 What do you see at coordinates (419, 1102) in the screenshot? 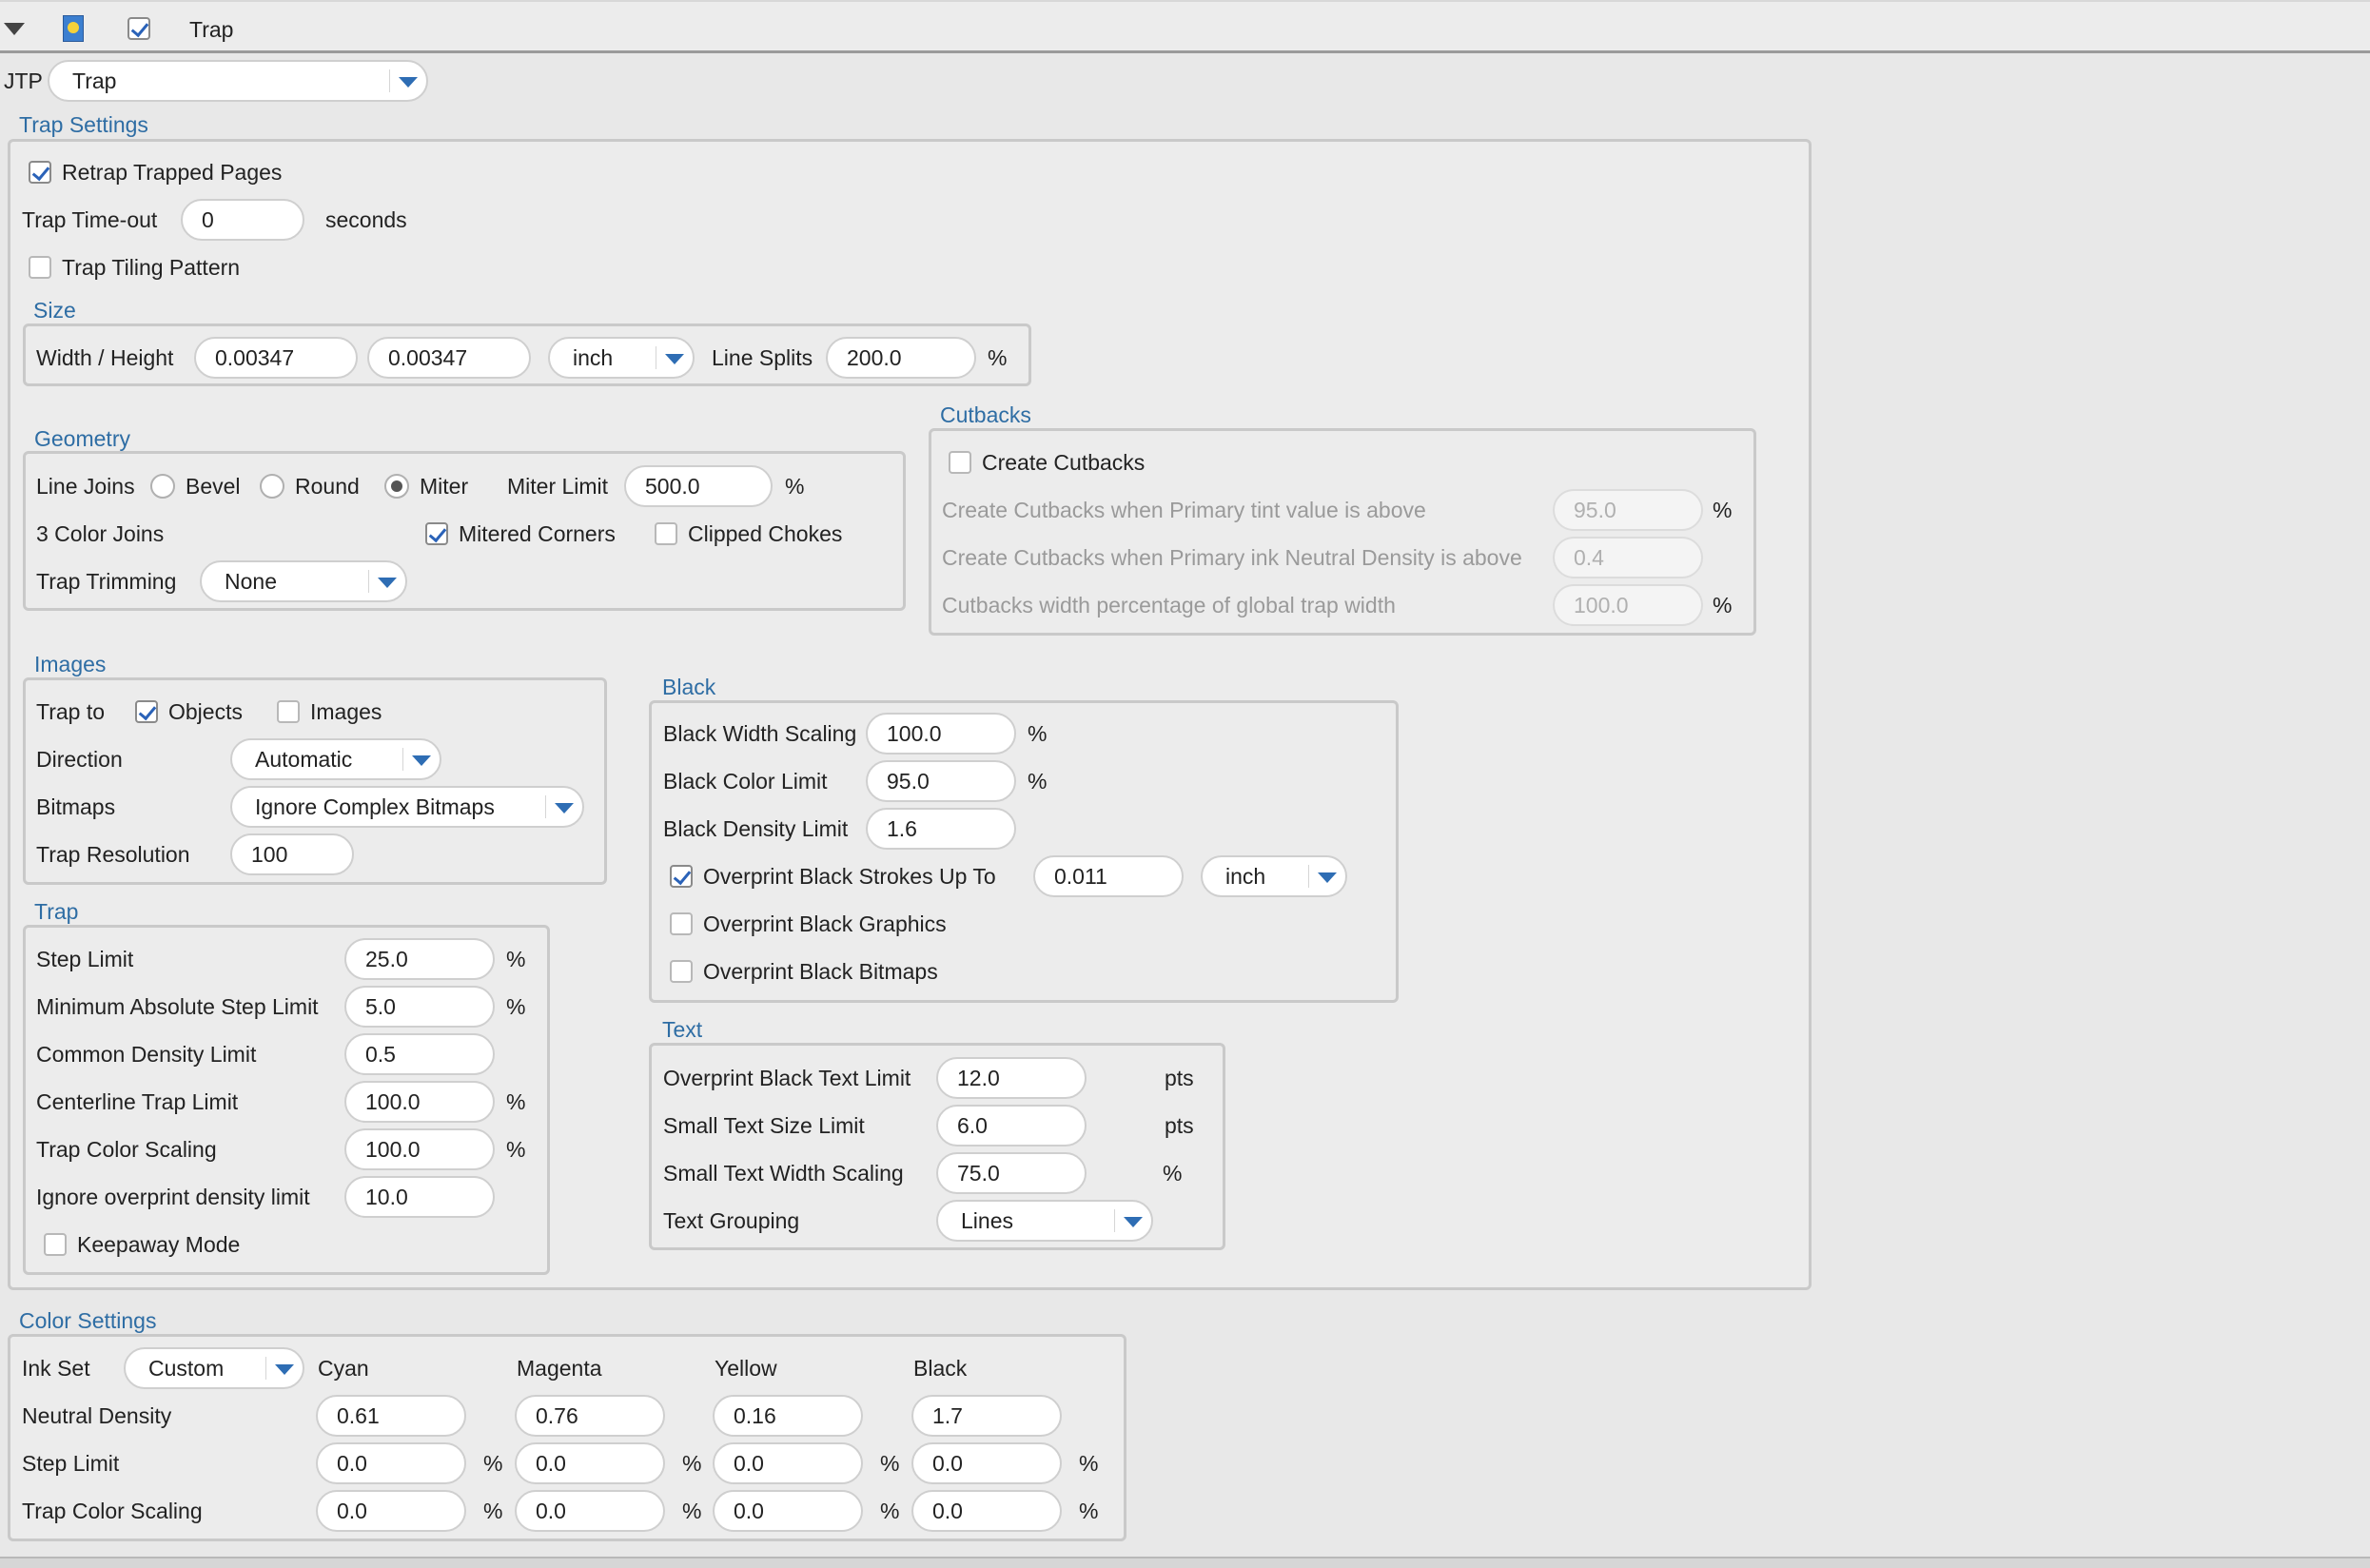
I see `centerline-input: 100.0` at bounding box center [419, 1102].